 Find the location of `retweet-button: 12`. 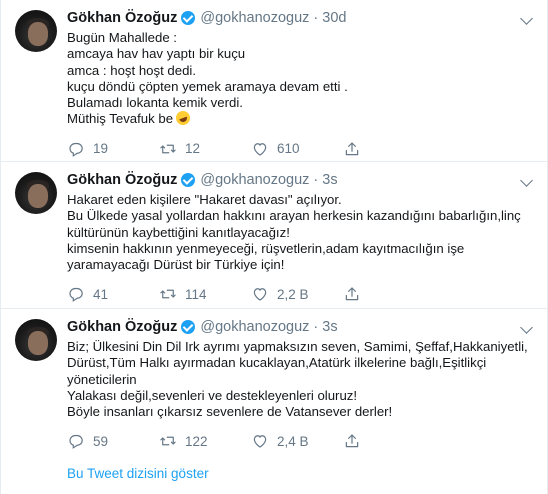

retweet-button: 12 is located at coordinates (205, 149).